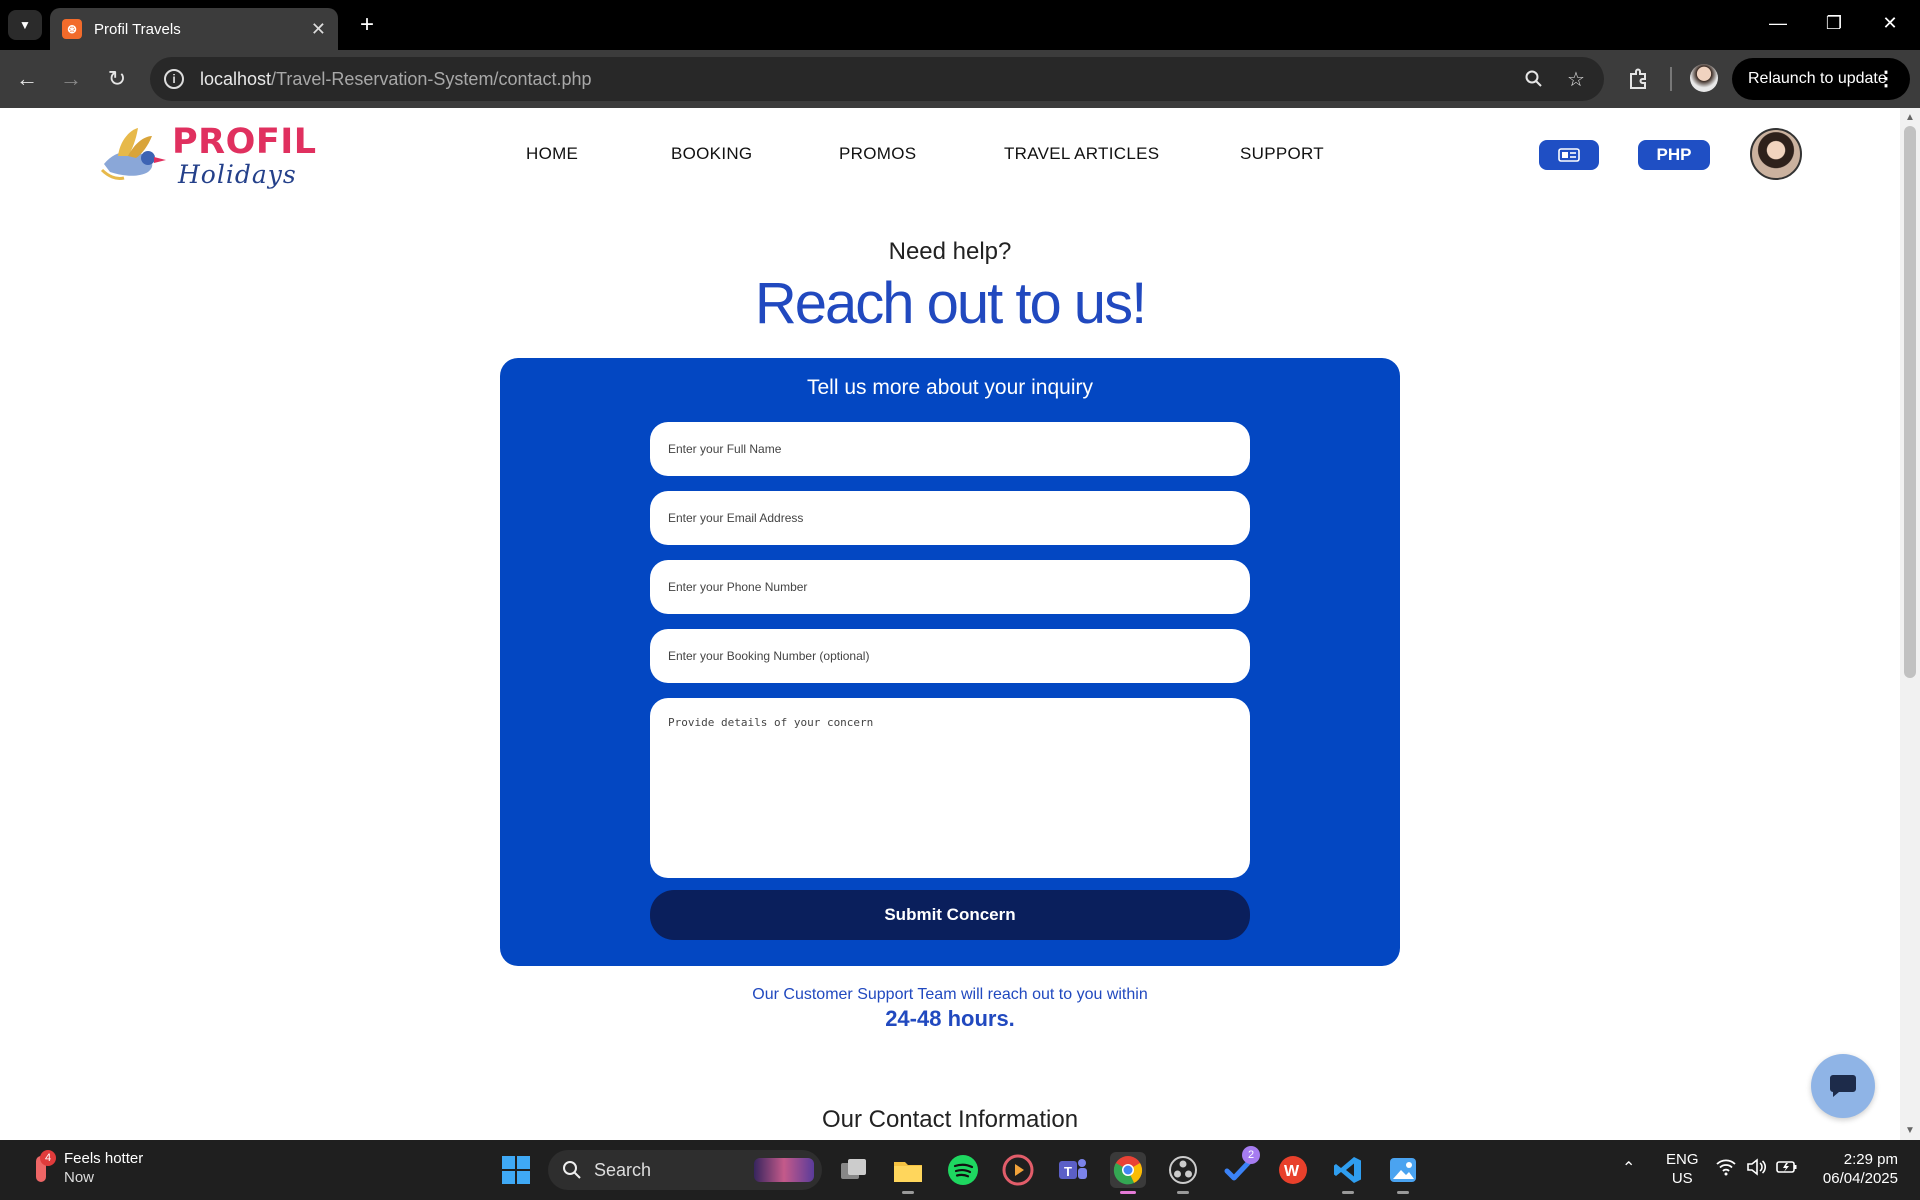  What do you see at coordinates (1639, 79) in the screenshot?
I see `extensions-puzzle-icon` at bounding box center [1639, 79].